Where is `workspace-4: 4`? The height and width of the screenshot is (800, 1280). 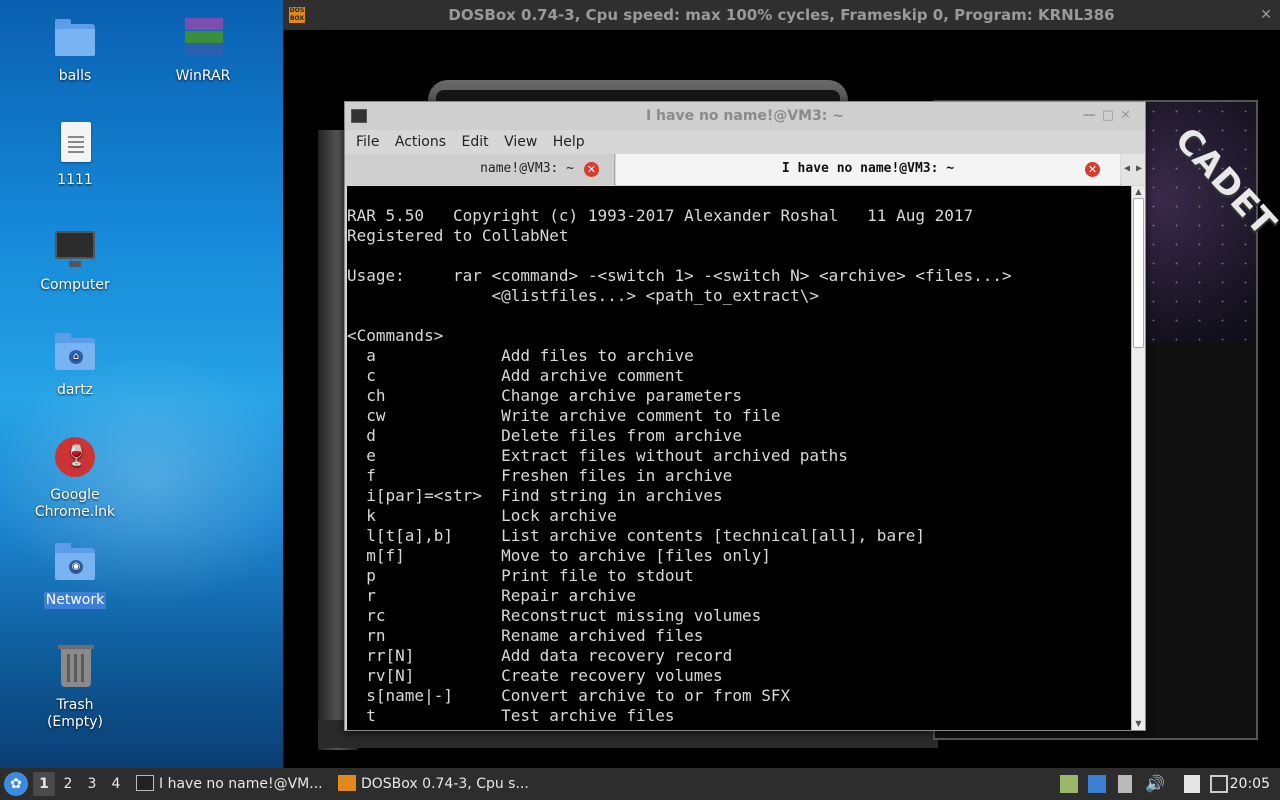 workspace-4: 4 is located at coordinates (116, 784).